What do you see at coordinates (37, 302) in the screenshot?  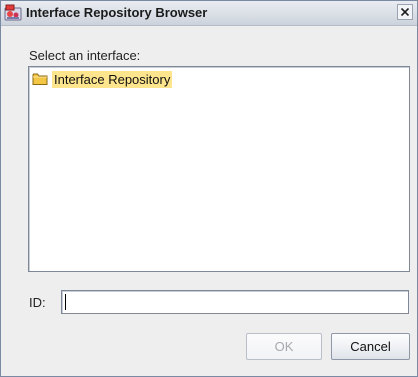 I see `id-label: ID:` at bounding box center [37, 302].